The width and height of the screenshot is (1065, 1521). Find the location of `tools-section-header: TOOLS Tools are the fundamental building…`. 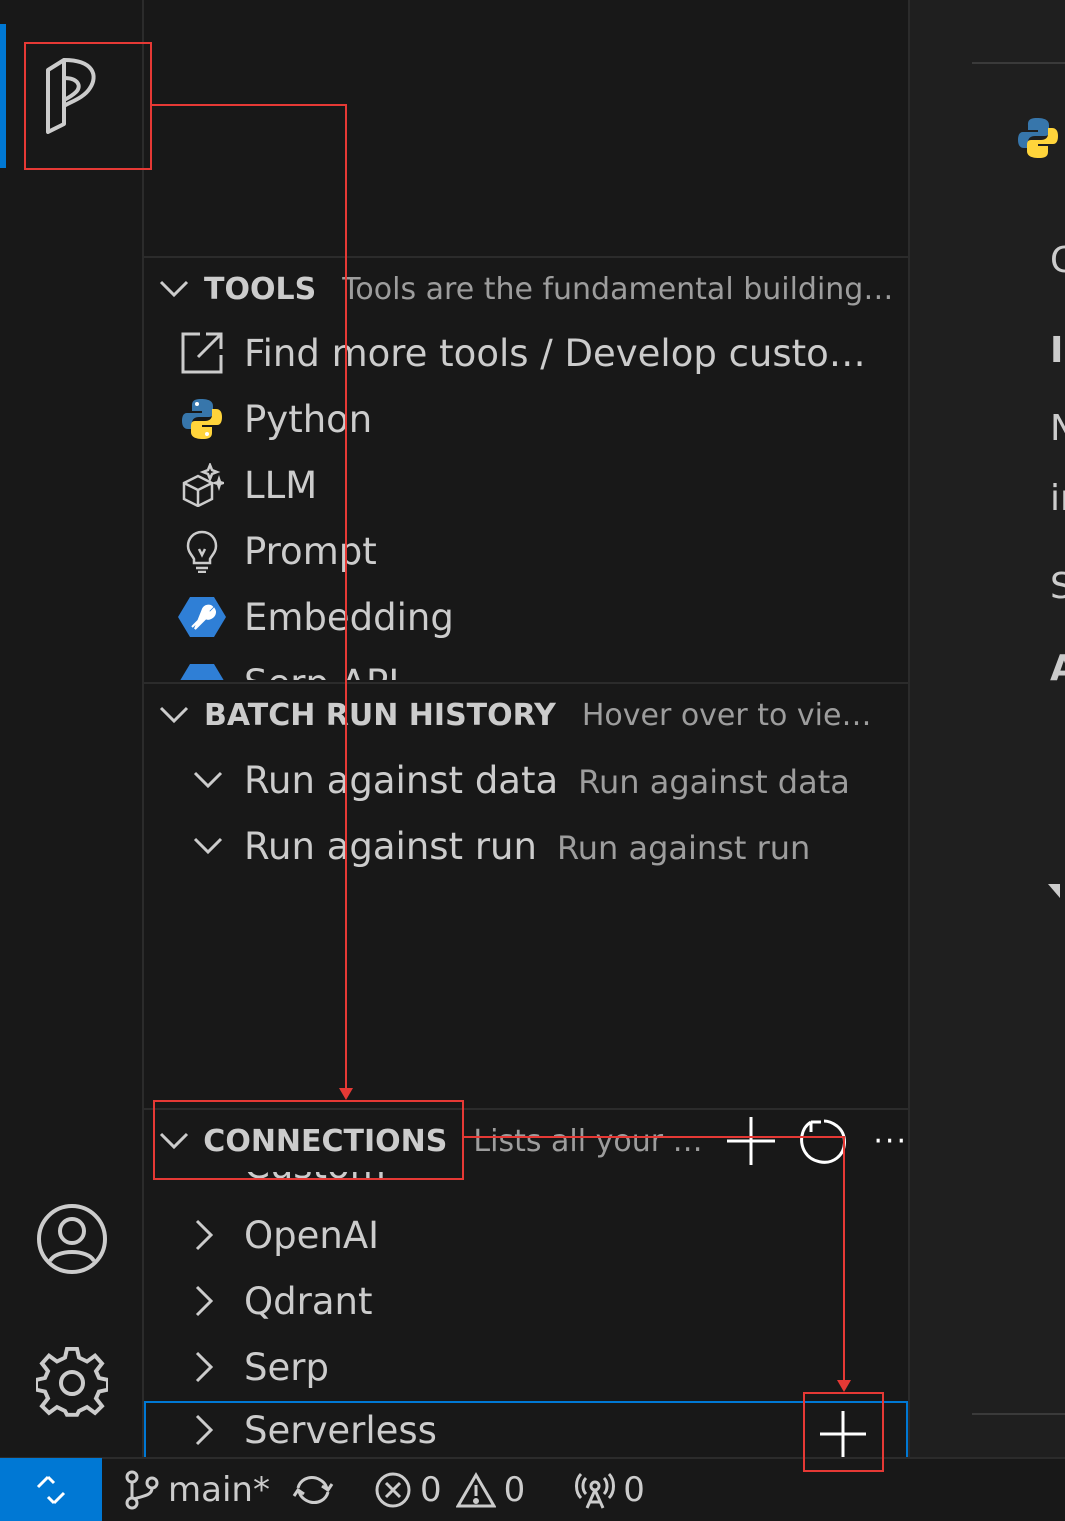

tools-section-header: TOOLS Tools are the fundamental building… is located at coordinates (526, 288).